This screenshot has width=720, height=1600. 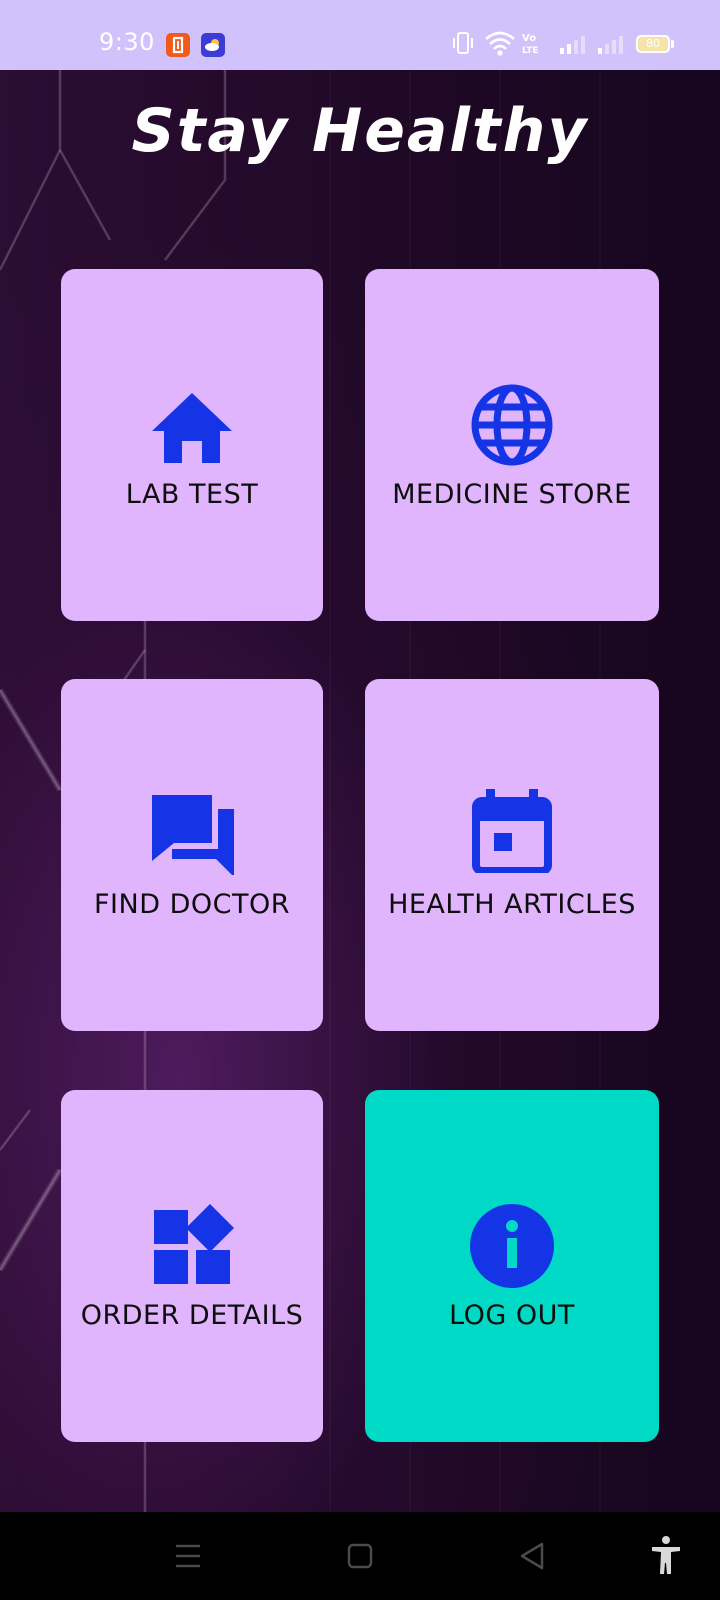 What do you see at coordinates (360, 35) in the screenshot?
I see `status-bar: 9:30 Vo LTE 80` at bounding box center [360, 35].